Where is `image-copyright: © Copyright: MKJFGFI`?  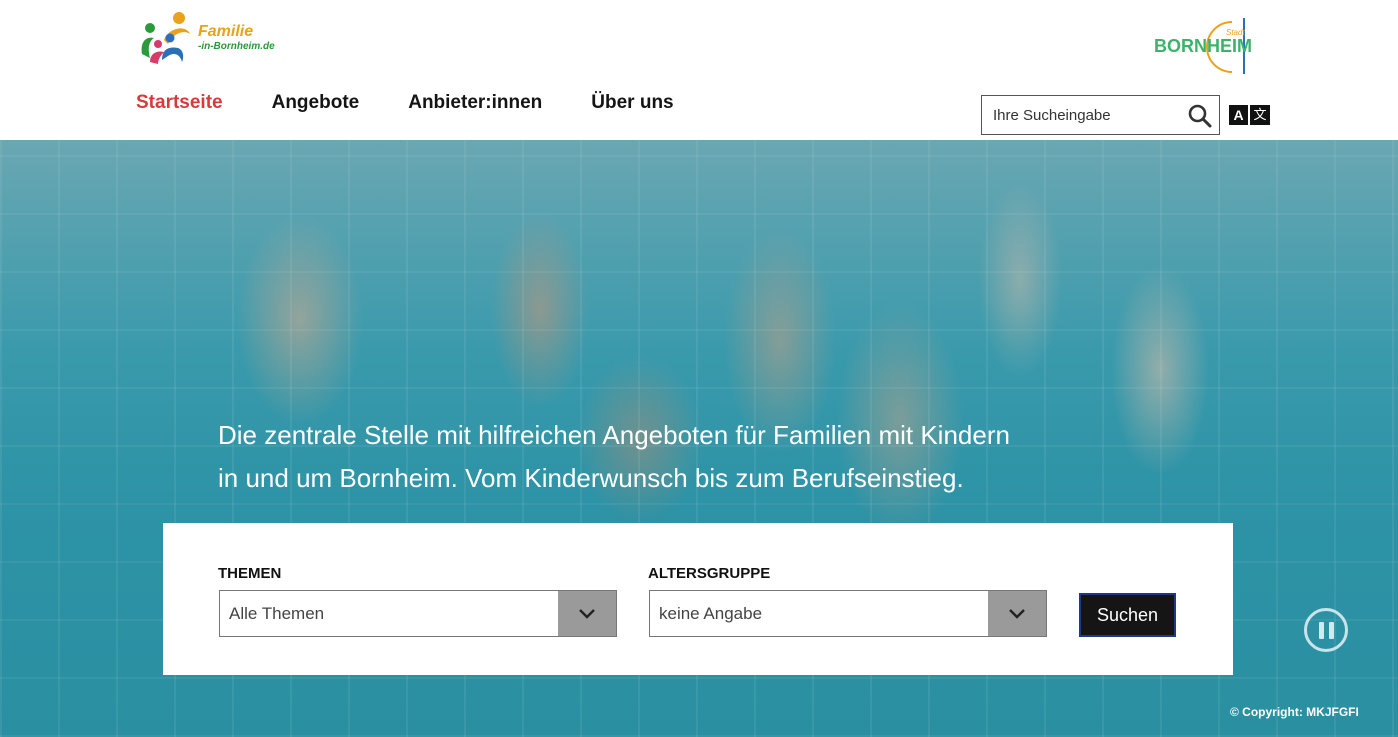 image-copyright: © Copyright: MKJFGFI is located at coordinates (1294, 712).